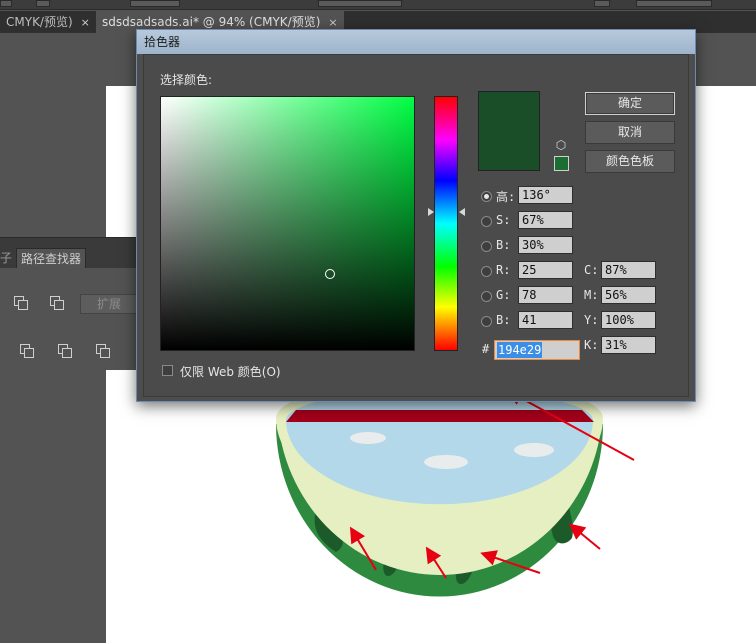 This screenshot has height=643, width=756. I want to click on web-only-checkbox, so click(167, 370).